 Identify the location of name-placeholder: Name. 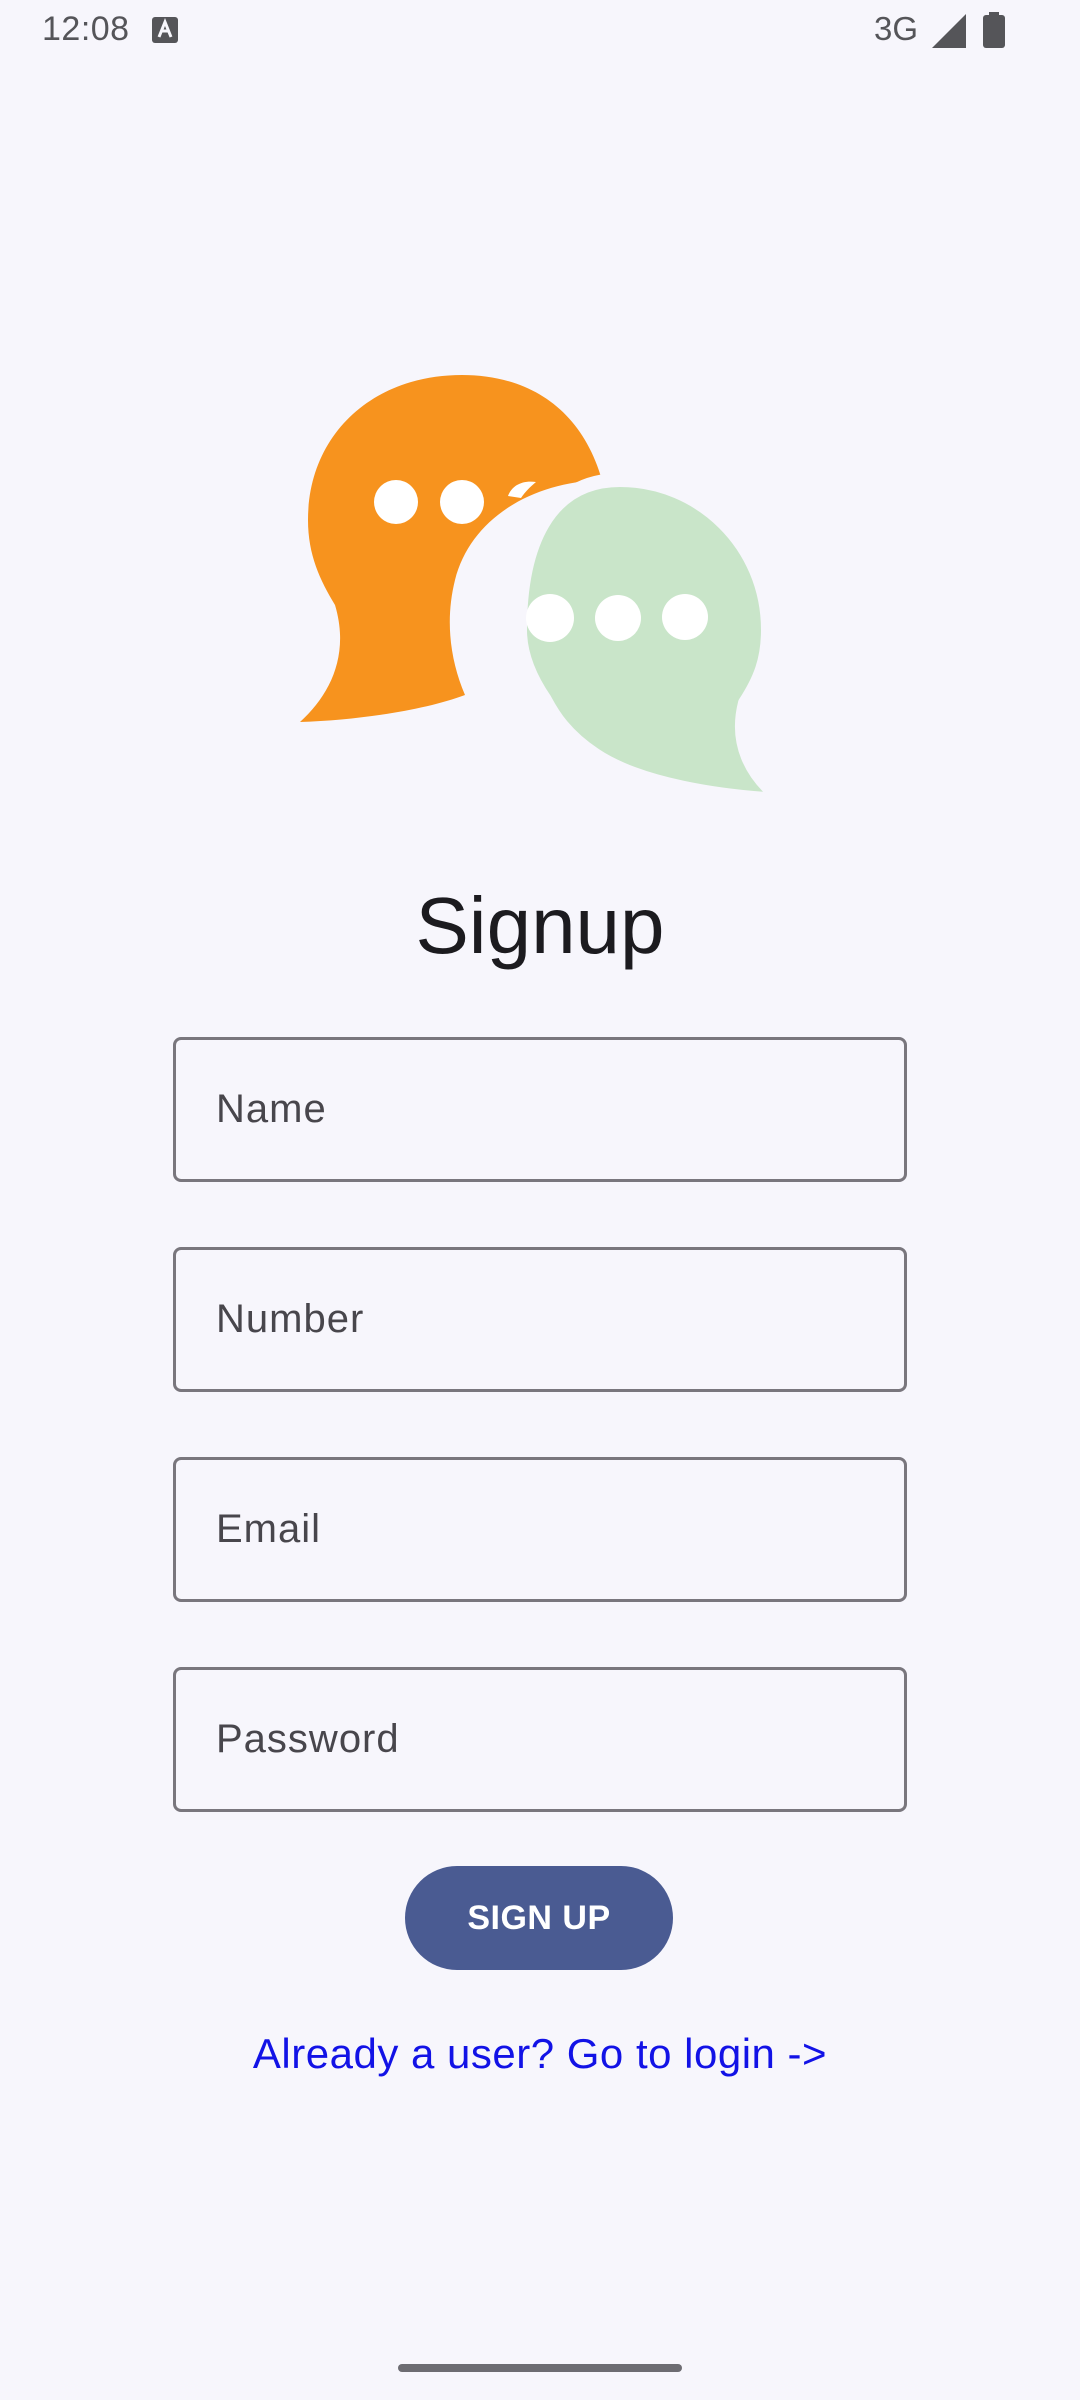
(271, 1109).